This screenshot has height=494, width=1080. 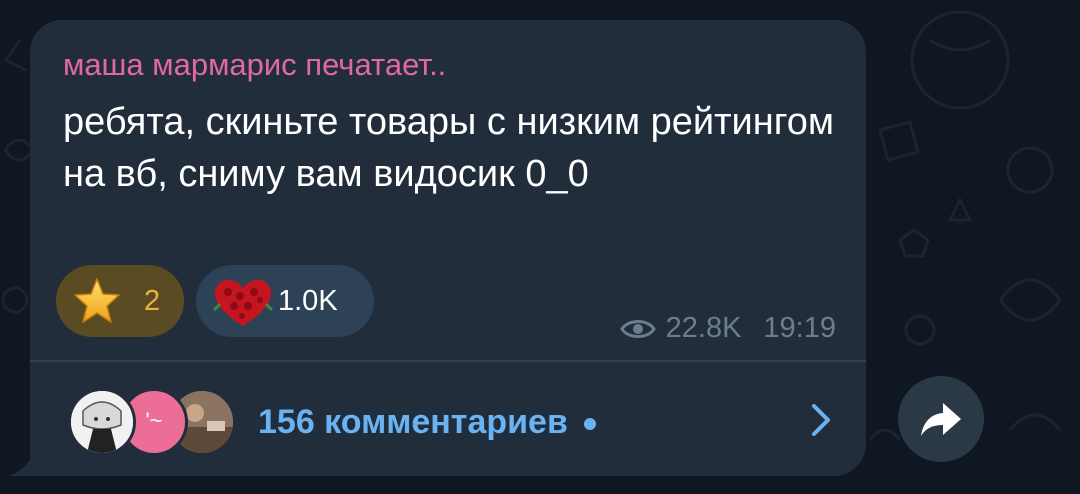 I want to click on typing-status: маша мармарис печатает.., so click(x=255, y=64).